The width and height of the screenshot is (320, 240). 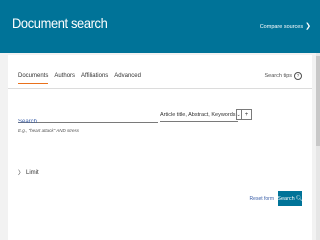 I want to click on search-tips-label: Search tips, so click(x=278, y=76).